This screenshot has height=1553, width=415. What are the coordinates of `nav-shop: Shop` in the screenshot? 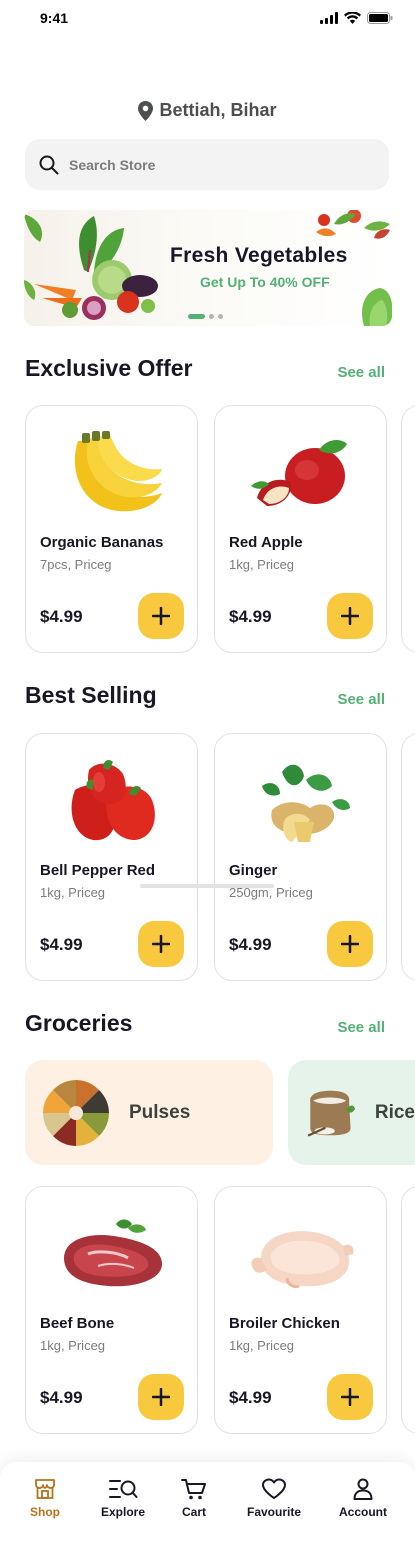 It's located at (45, 1498).